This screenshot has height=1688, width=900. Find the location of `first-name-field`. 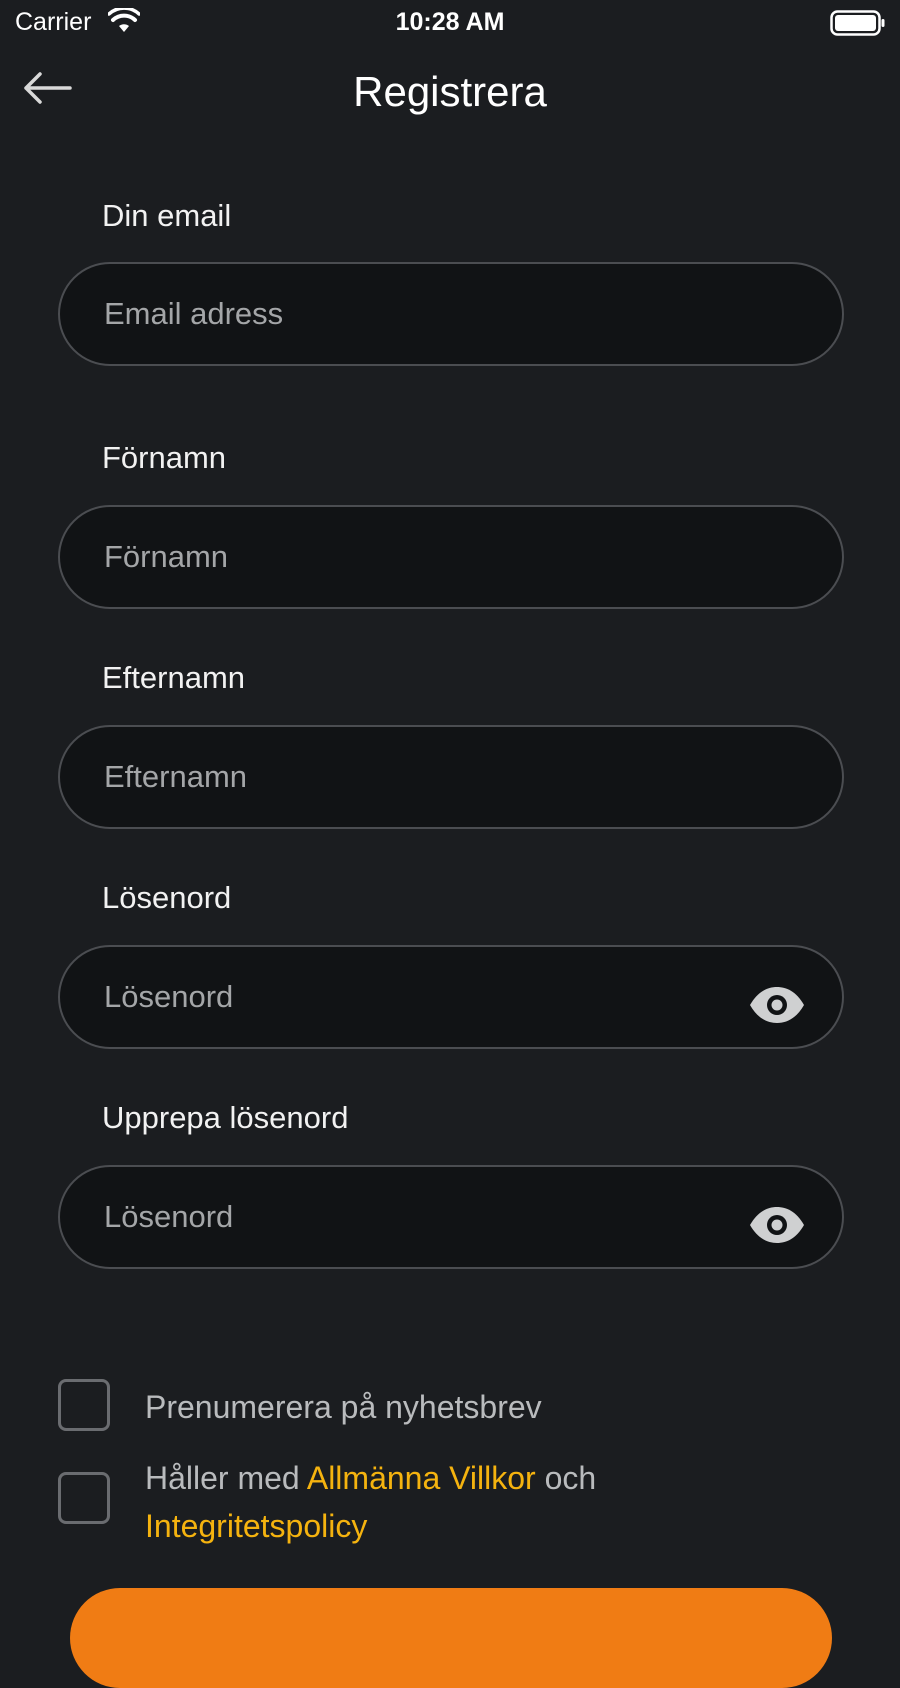

first-name-field is located at coordinates (424, 557).